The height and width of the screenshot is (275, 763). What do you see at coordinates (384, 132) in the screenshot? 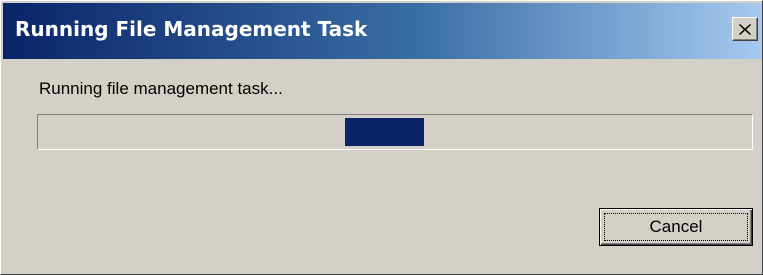
I see `progress-indicator` at bounding box center [384, 132].